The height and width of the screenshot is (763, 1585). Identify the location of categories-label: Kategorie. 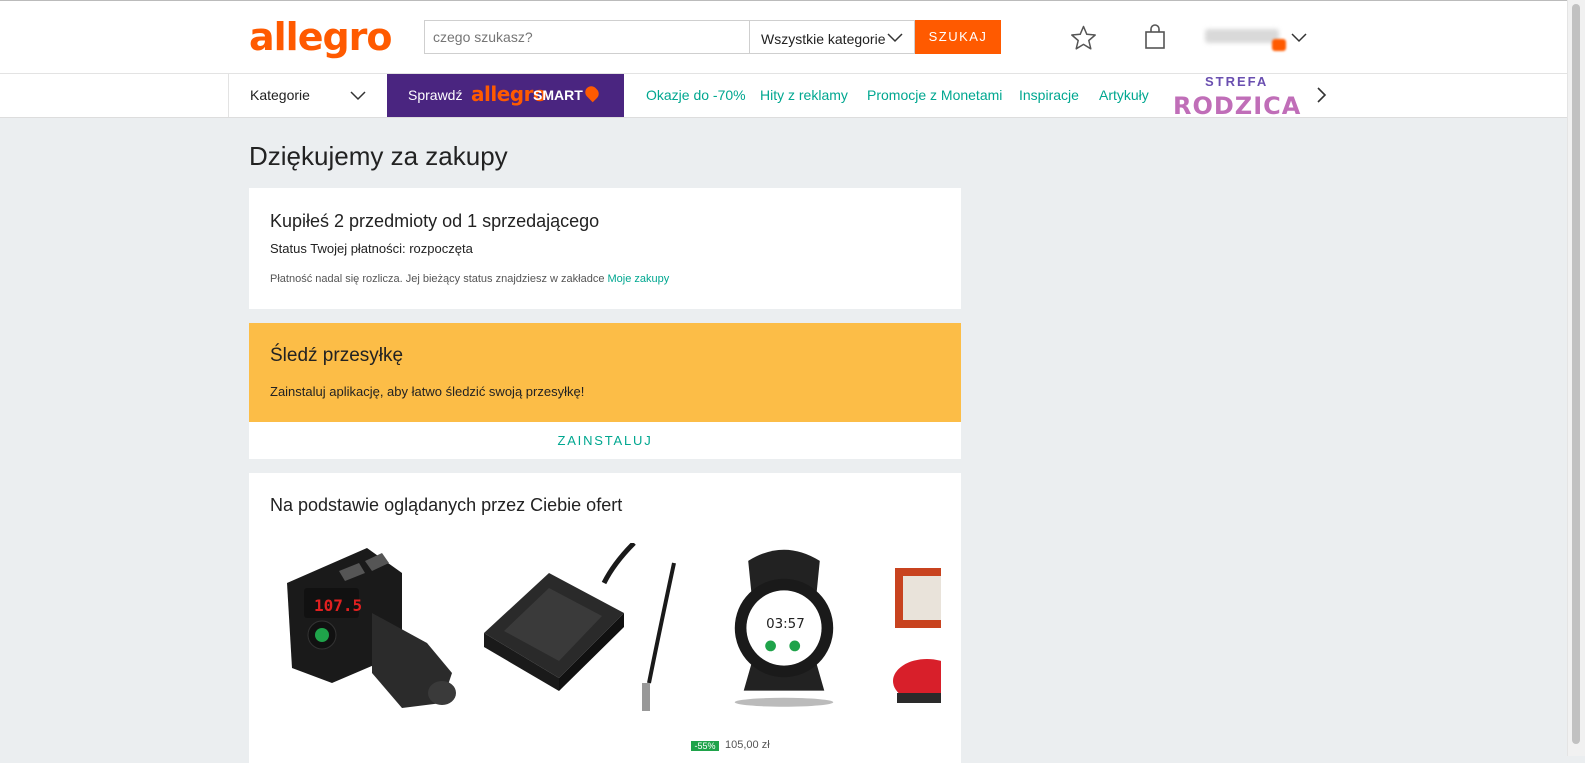
(280, 95).